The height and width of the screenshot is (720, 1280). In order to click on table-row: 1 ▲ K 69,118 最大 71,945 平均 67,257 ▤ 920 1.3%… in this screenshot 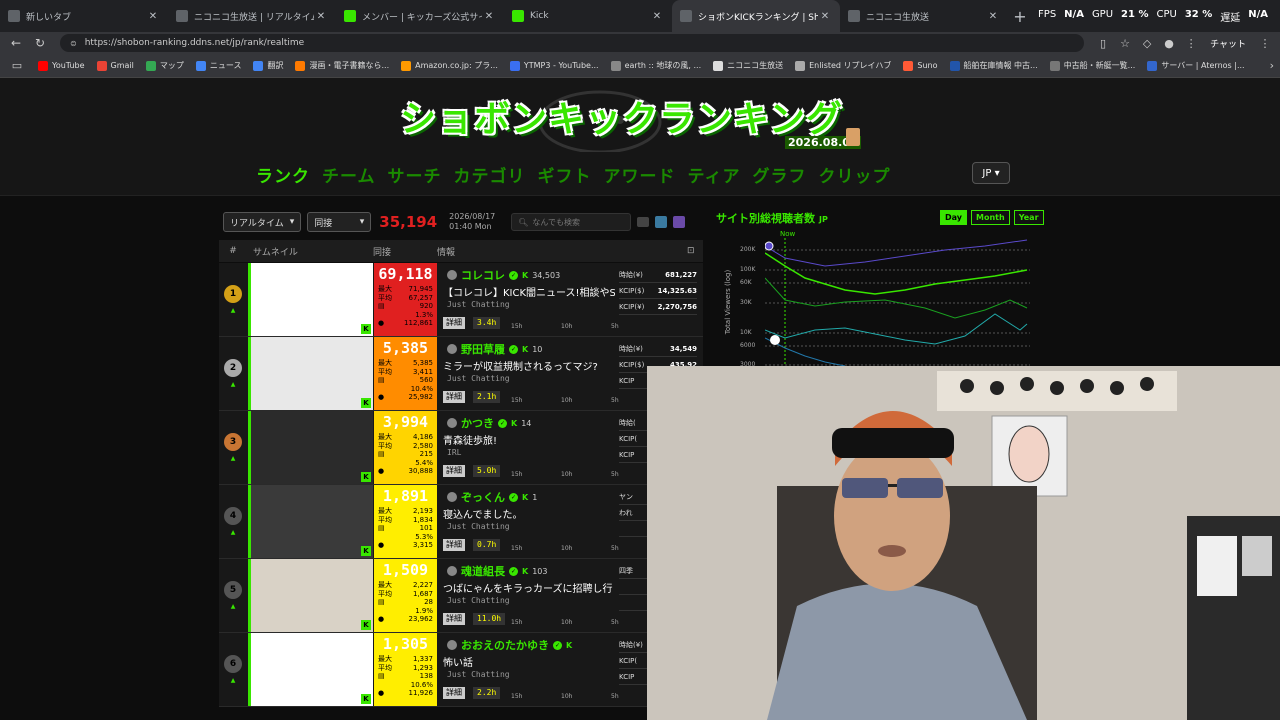, I will do `click(461, 300)`.